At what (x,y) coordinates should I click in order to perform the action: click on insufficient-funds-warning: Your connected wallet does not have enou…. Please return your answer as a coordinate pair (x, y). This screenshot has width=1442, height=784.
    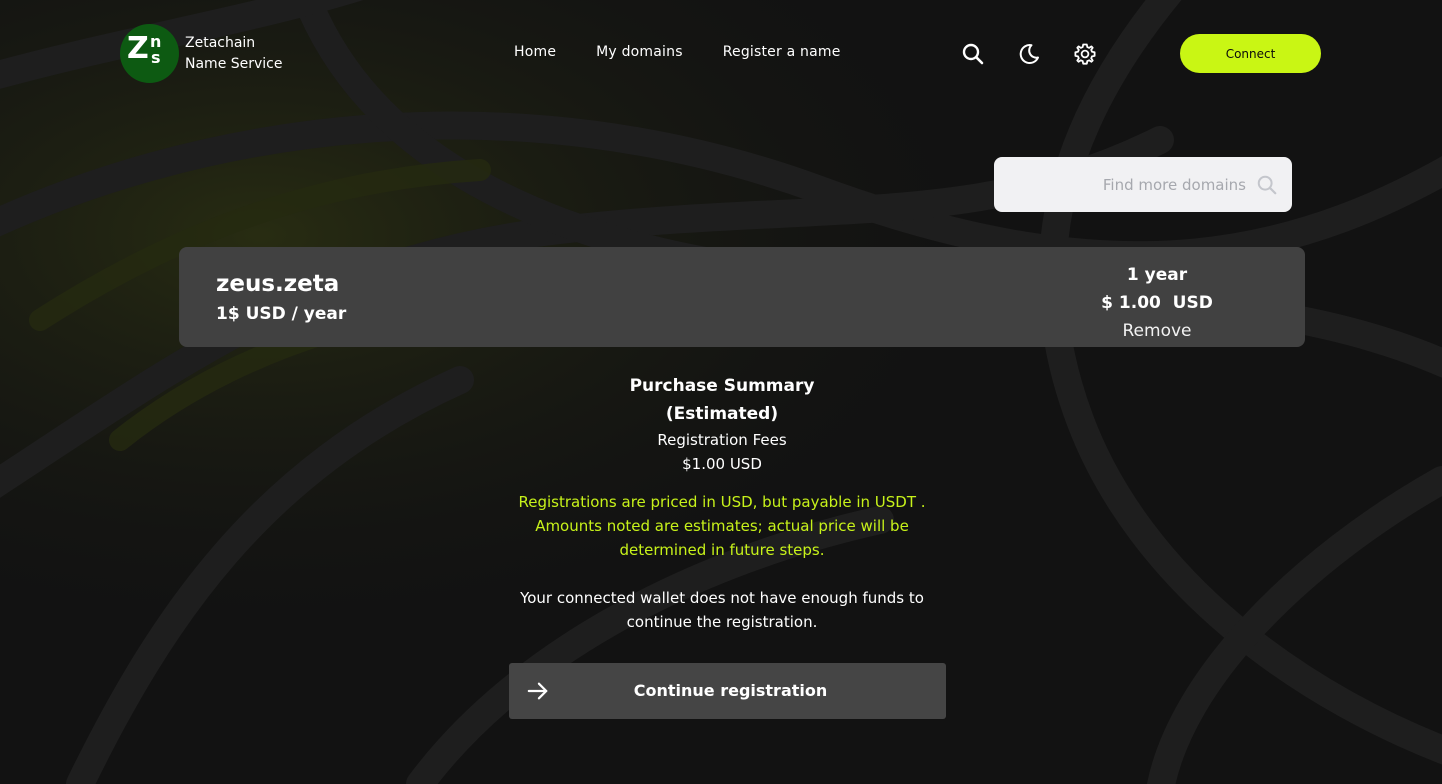
    Looking at the image, I should click on (722, 610).